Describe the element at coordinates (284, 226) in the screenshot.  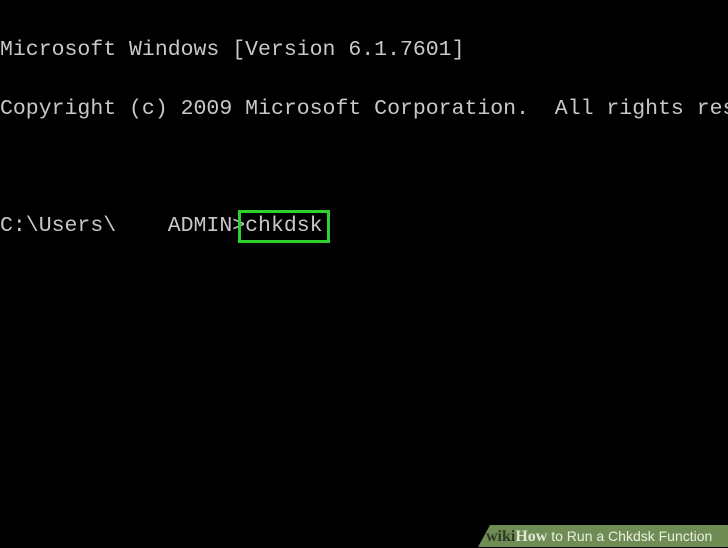
I see `highlighted-command: chkdsk` at that location.